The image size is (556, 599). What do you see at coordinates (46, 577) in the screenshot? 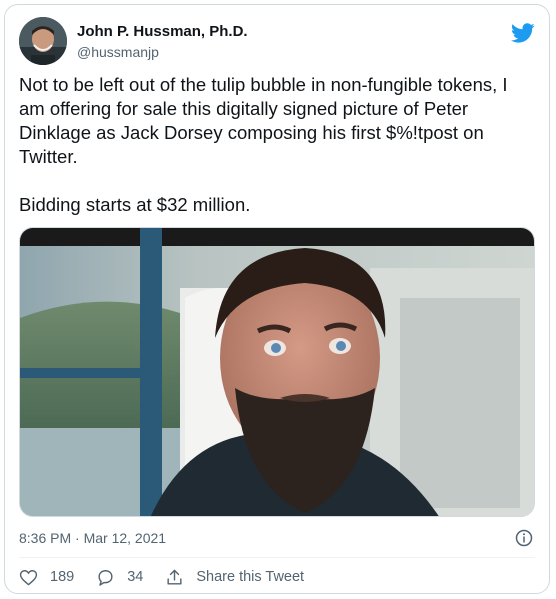
I see `like-button: 189` at bounding box center [46, 577].